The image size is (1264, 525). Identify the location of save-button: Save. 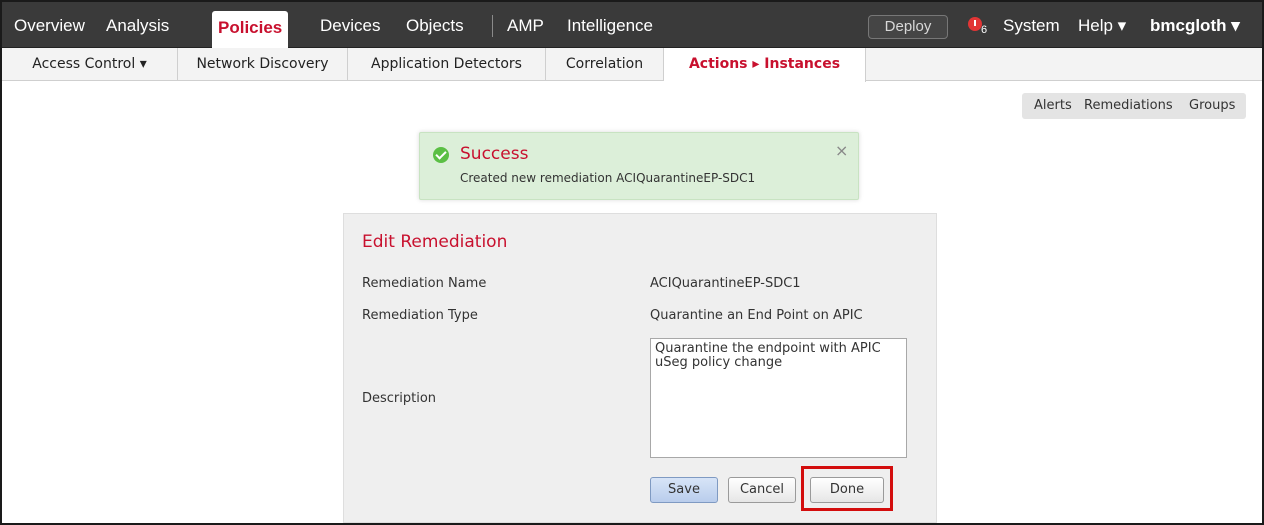
(684, 490).